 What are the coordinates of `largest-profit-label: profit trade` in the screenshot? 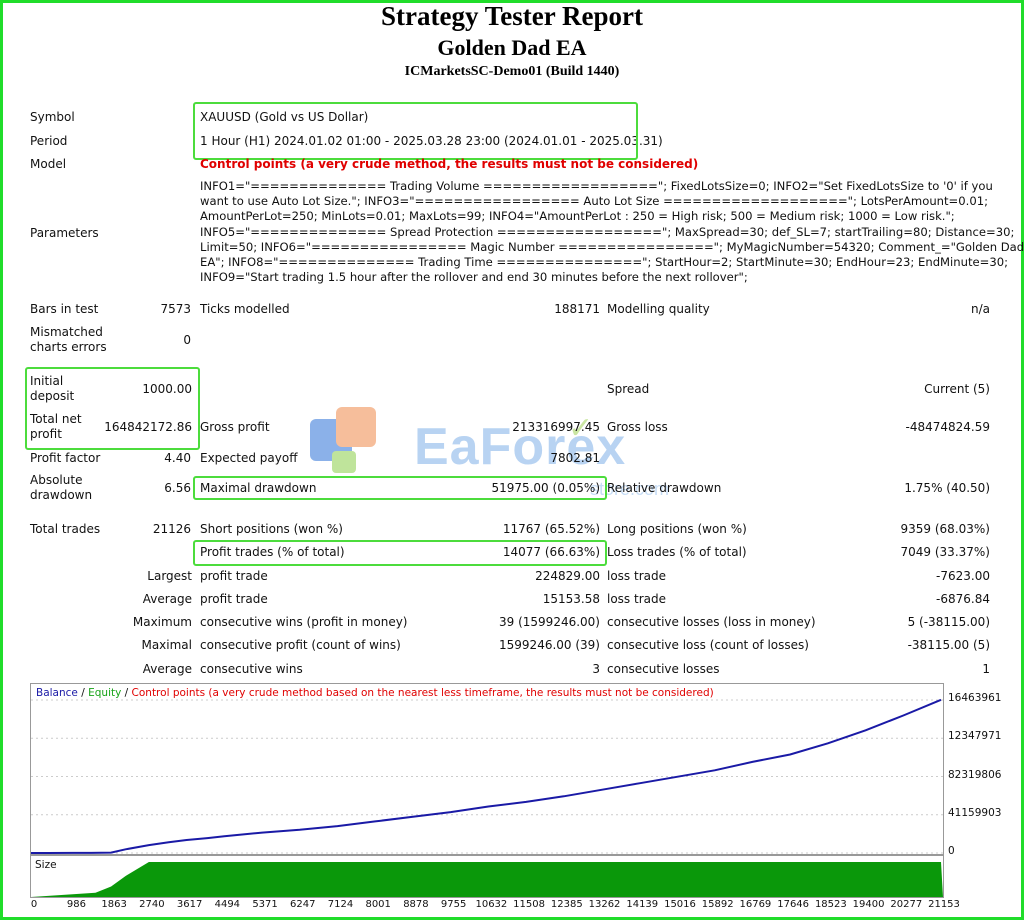 It's located at (234, 576).